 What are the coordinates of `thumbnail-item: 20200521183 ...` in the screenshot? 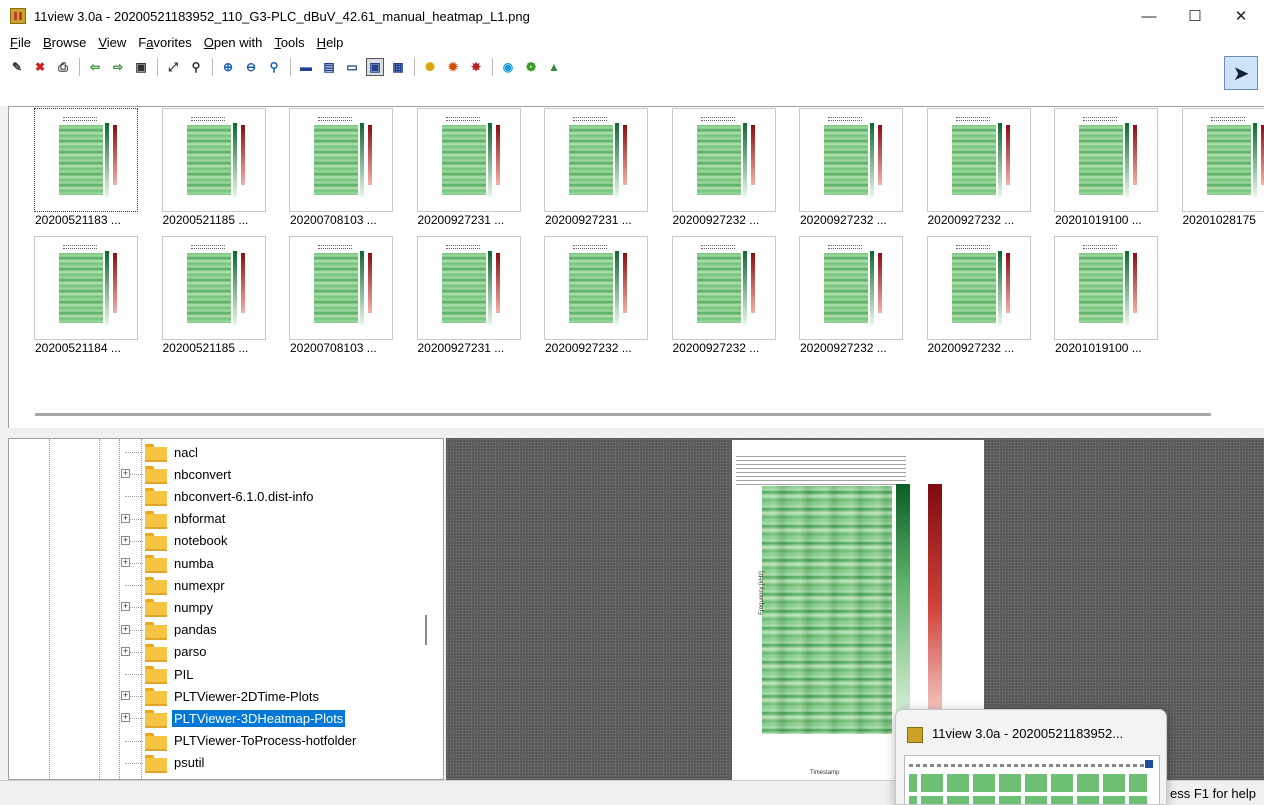 It's located at (86, 171).